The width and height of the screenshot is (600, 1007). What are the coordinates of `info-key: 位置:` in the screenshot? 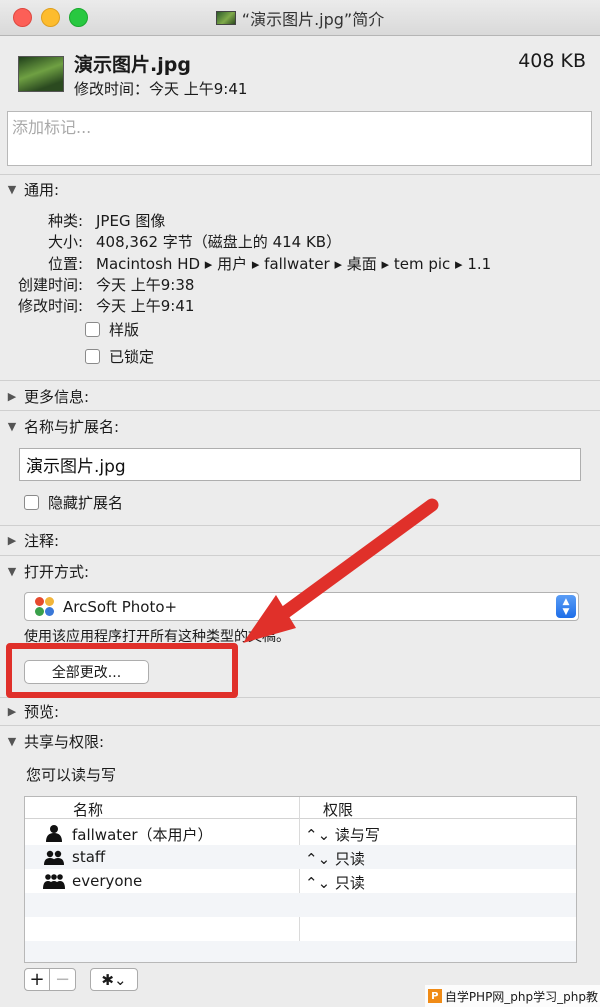 It's located at (65, 264).